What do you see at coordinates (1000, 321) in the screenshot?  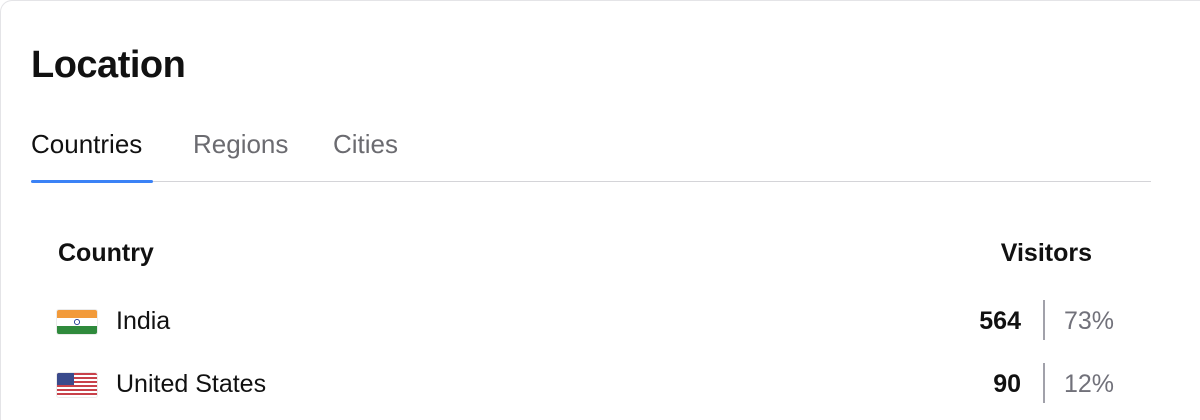 I see `visitor-count: 564` at bounding box center [1000, 321].